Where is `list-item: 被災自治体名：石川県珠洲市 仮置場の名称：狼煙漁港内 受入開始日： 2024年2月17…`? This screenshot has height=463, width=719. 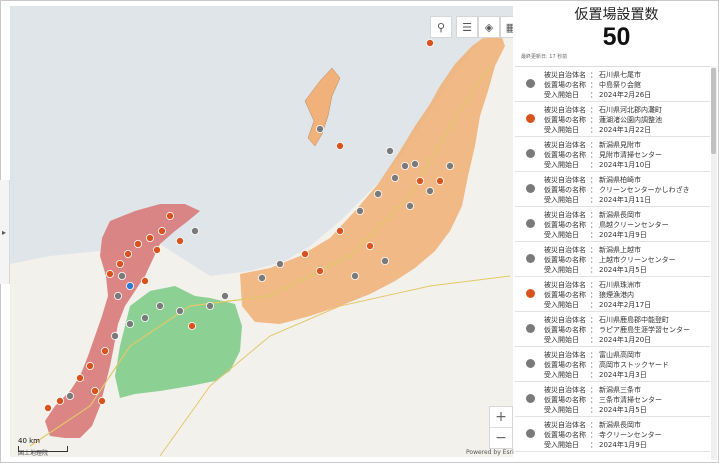 list-item: 被災自治体名：石川県珠洲市 仮置場の名称：狼煙漁港内 受入開始日： 2024年2月17… is located at coordinates (612, 294).